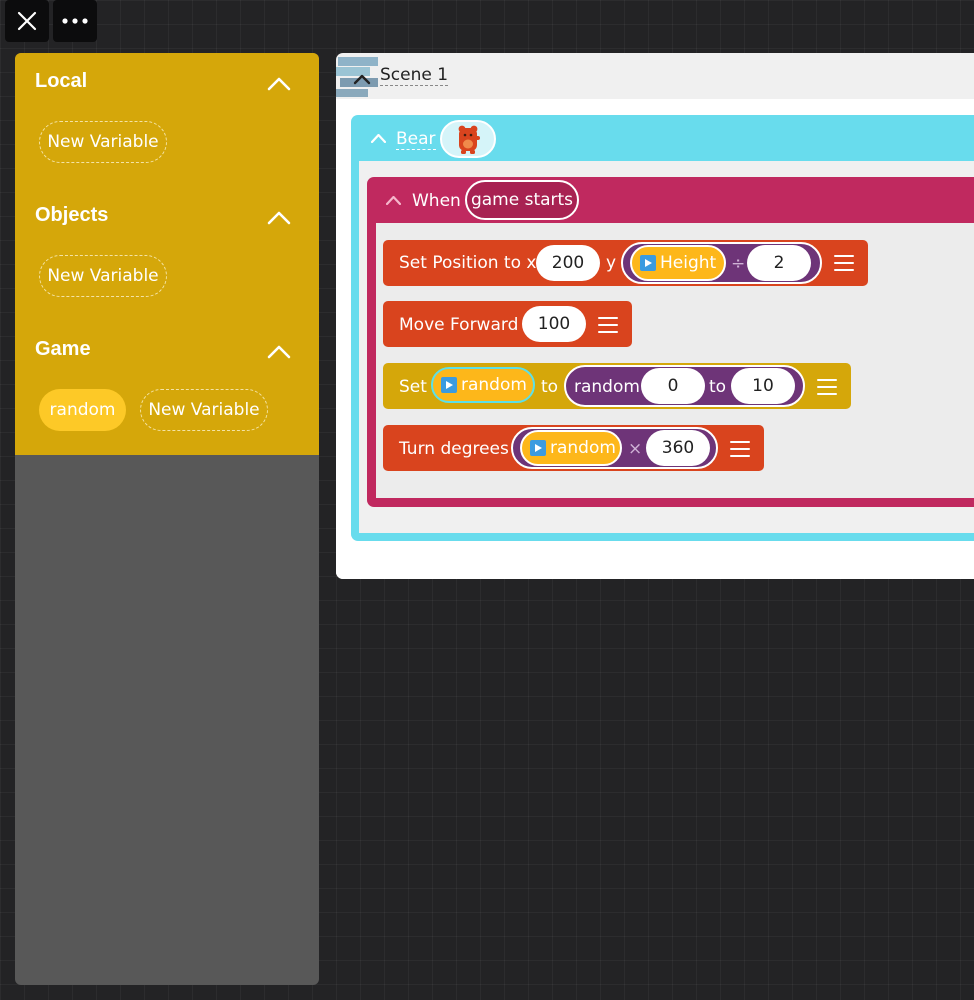  Describe the element at coordinates (468, 263) in the screenshot. I see `set-position-label: Set Position to x` at that location.